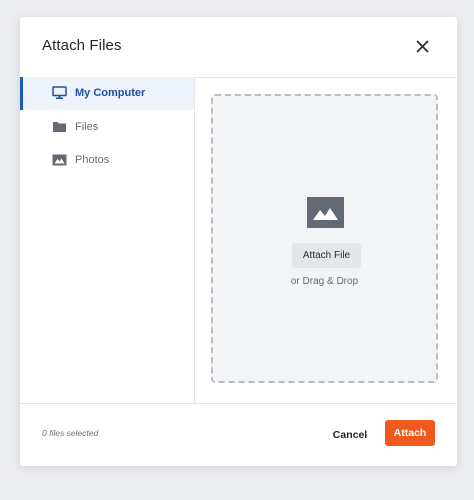 The image size is (474, 500). What do you see at coordinates (238, 434) in the screenshot?
I see `dialog-footer: 0 files selected Cancel Attach` at bounding box center [238, 434].